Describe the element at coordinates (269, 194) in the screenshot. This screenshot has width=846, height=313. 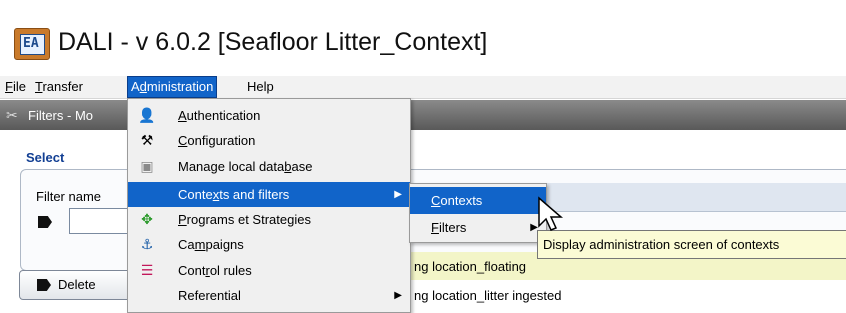
I see `menu-item-contexts-and-filters: Contexts and filters ▶` at that location.